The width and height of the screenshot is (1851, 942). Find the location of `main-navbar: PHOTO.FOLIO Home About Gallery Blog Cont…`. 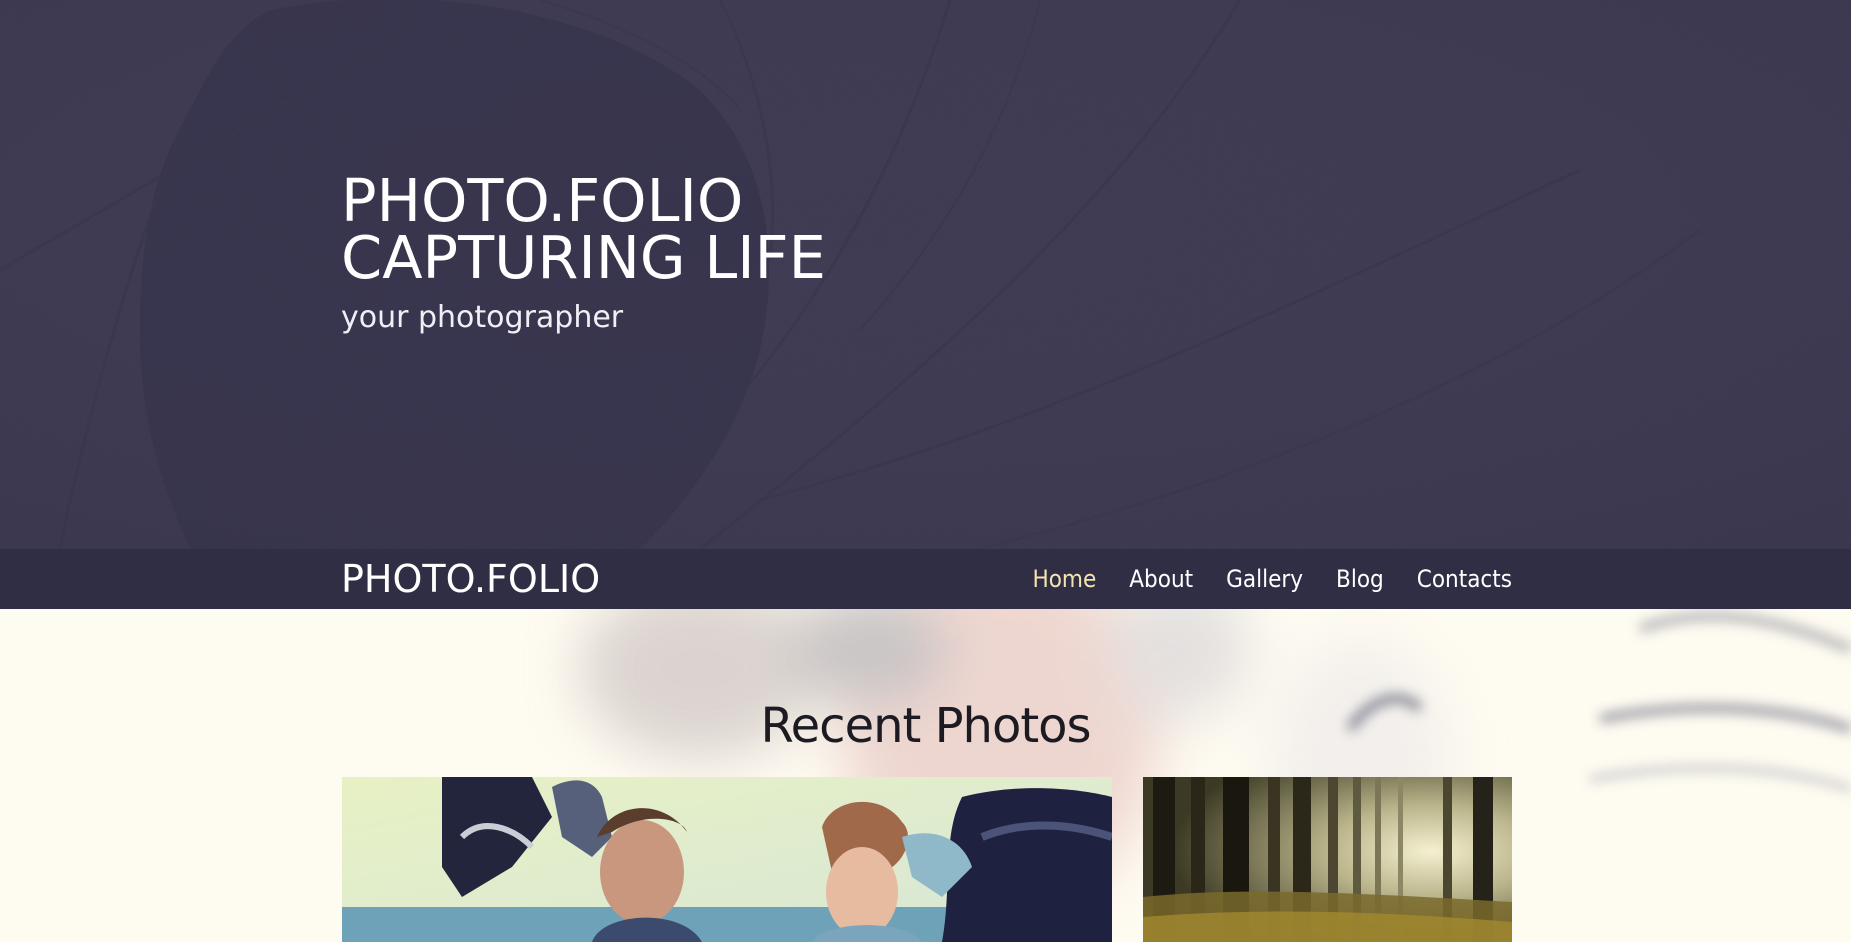

main-navbar: PHOTO.FOLIO Home About Gallery Blog Cont… is located at coordinates (925, 579).